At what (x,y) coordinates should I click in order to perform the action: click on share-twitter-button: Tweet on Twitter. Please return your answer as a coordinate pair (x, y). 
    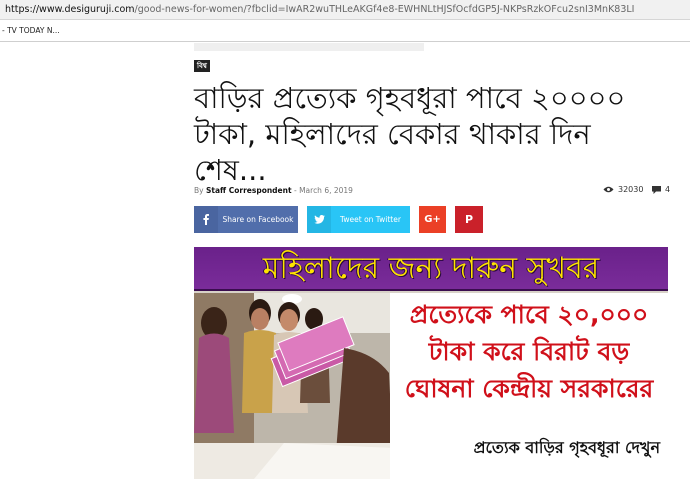
    Looking at the image, I should click on (358, 219).